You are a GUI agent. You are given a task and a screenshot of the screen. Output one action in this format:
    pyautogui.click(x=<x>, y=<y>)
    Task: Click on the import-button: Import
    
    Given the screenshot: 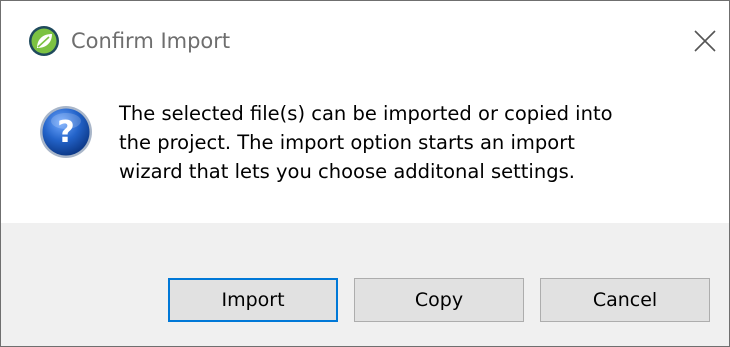 What is the action you would take?
    pyautogui.click(x=253, y=300)
    